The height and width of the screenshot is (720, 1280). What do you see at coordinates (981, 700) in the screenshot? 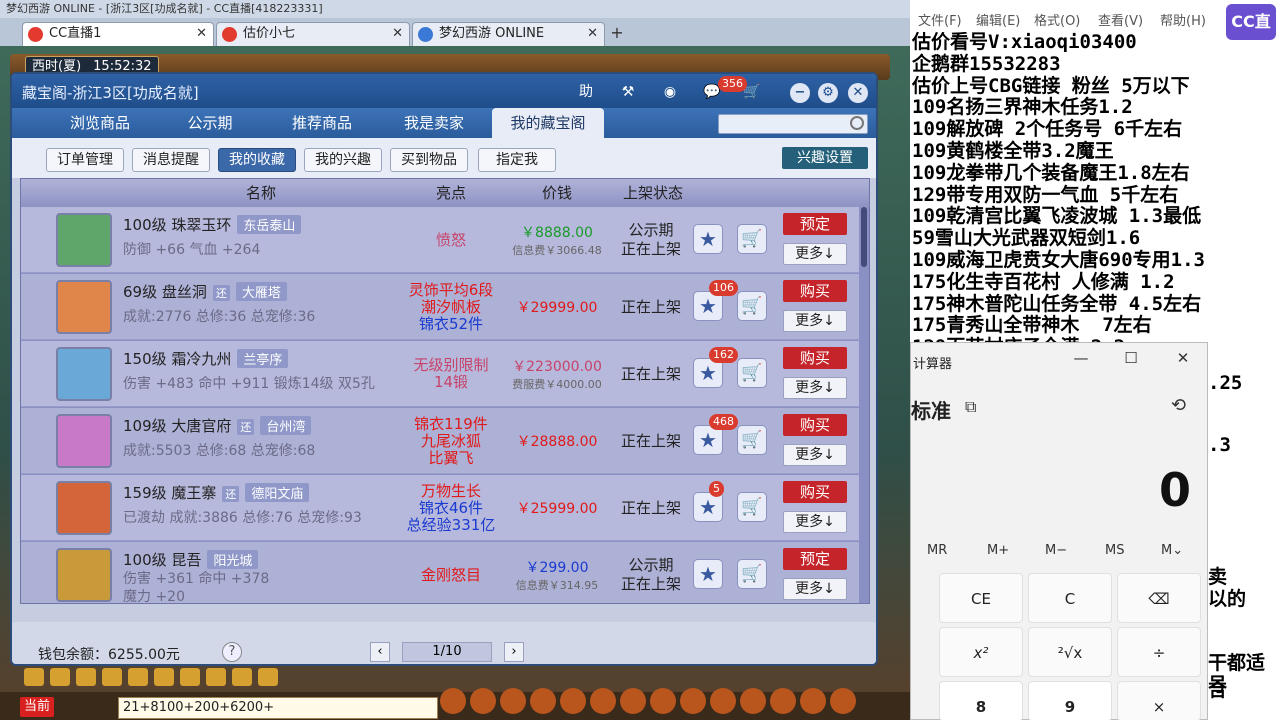
I see `key-8: 8` at bounding box center [981, 700].